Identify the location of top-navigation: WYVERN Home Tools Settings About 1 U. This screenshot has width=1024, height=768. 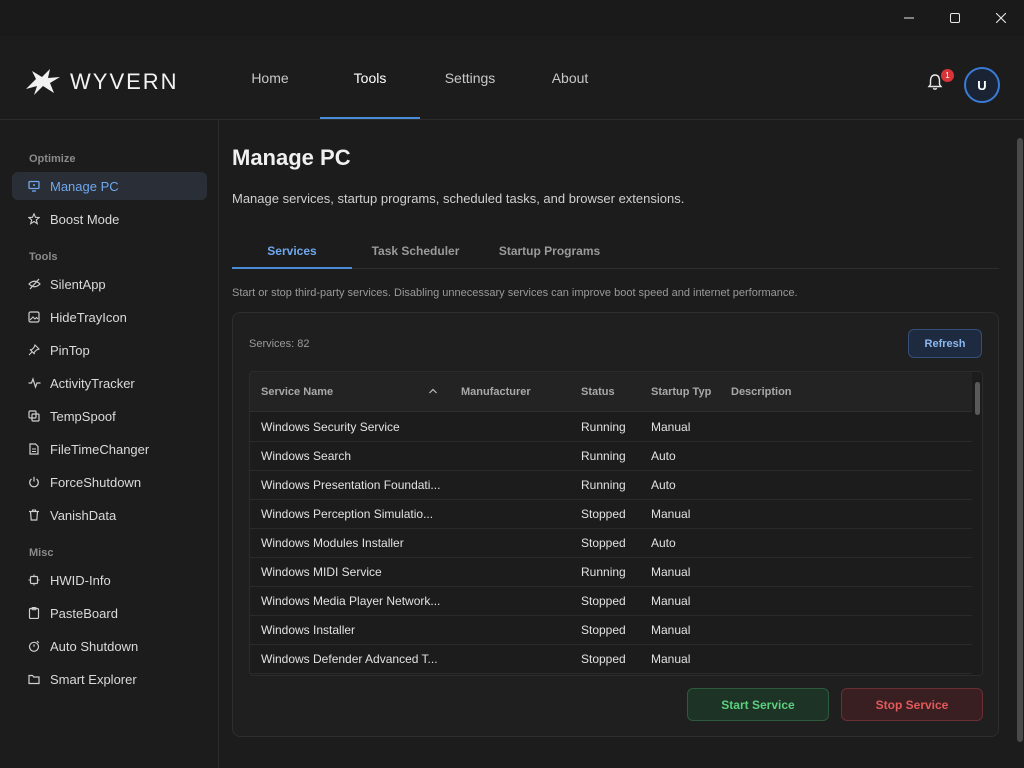
(512, 78).